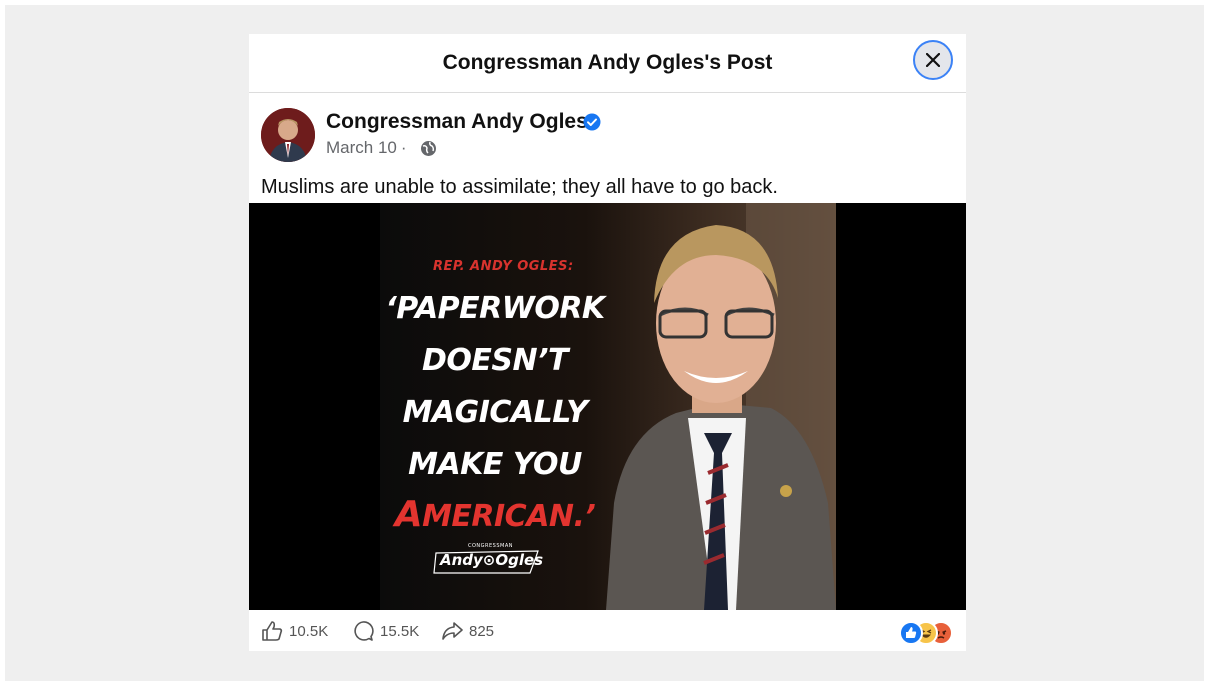 The width and height of the screenshot is (1209, 686). I want to click on logo-name: Andy⊙Ogles, so click(492, 560).